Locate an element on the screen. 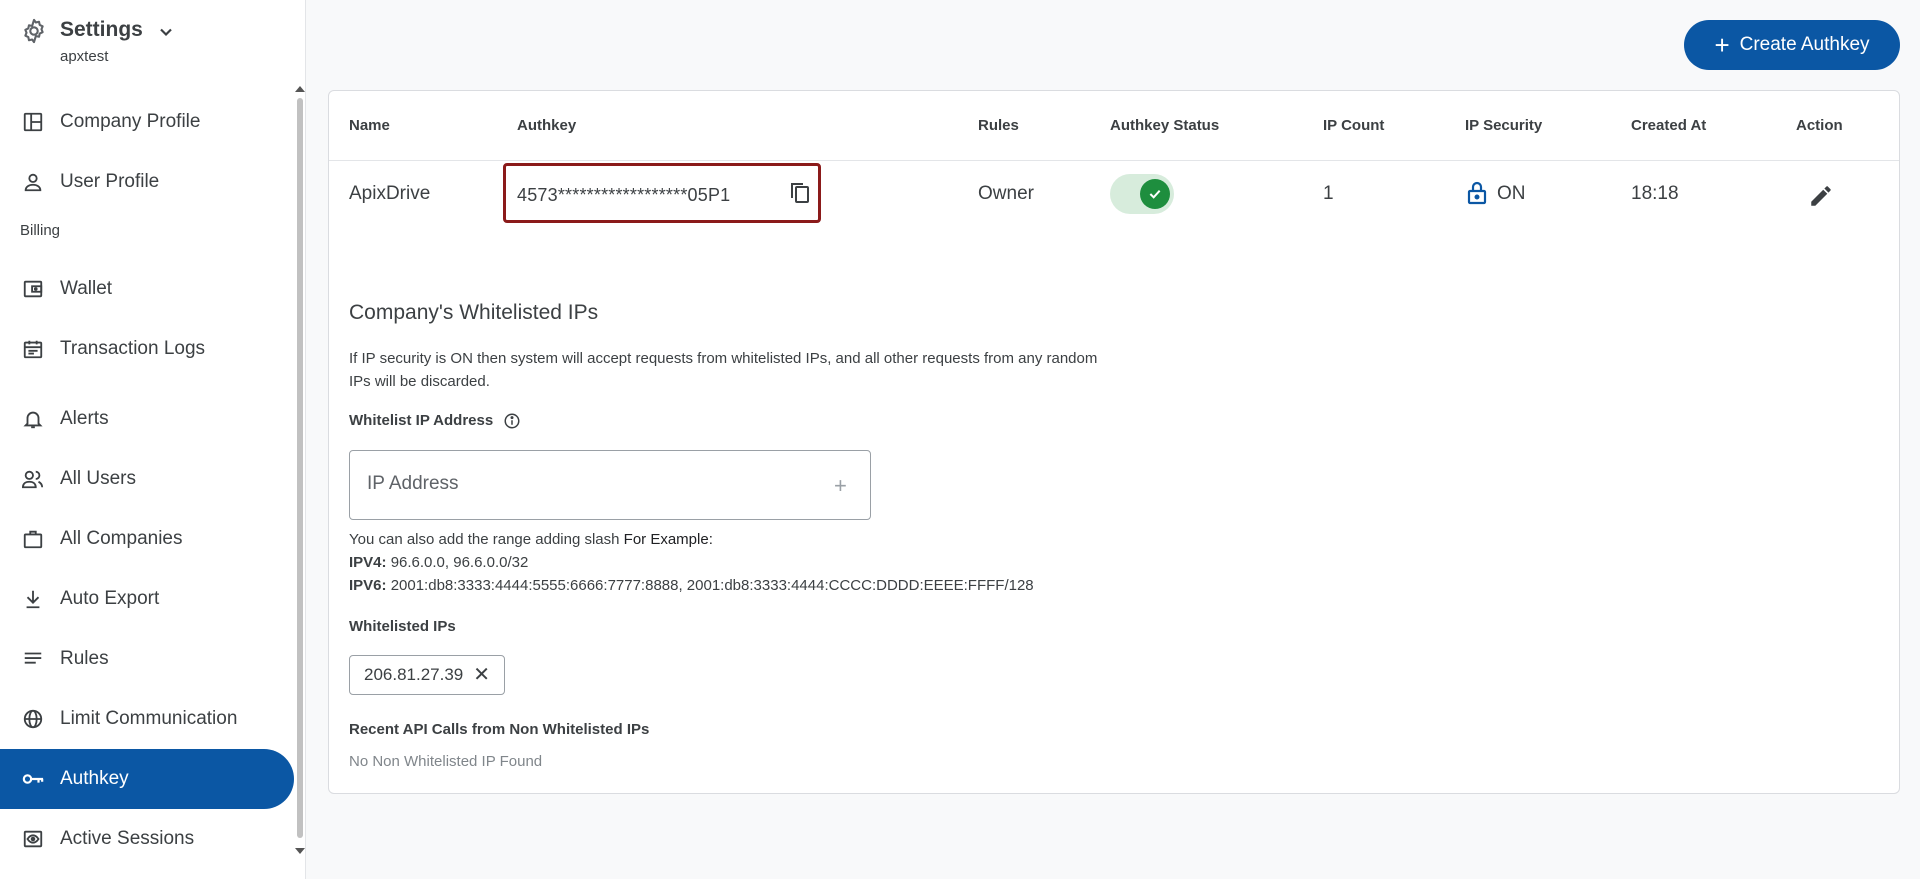  list-icon is located at coordinates (33, 659).